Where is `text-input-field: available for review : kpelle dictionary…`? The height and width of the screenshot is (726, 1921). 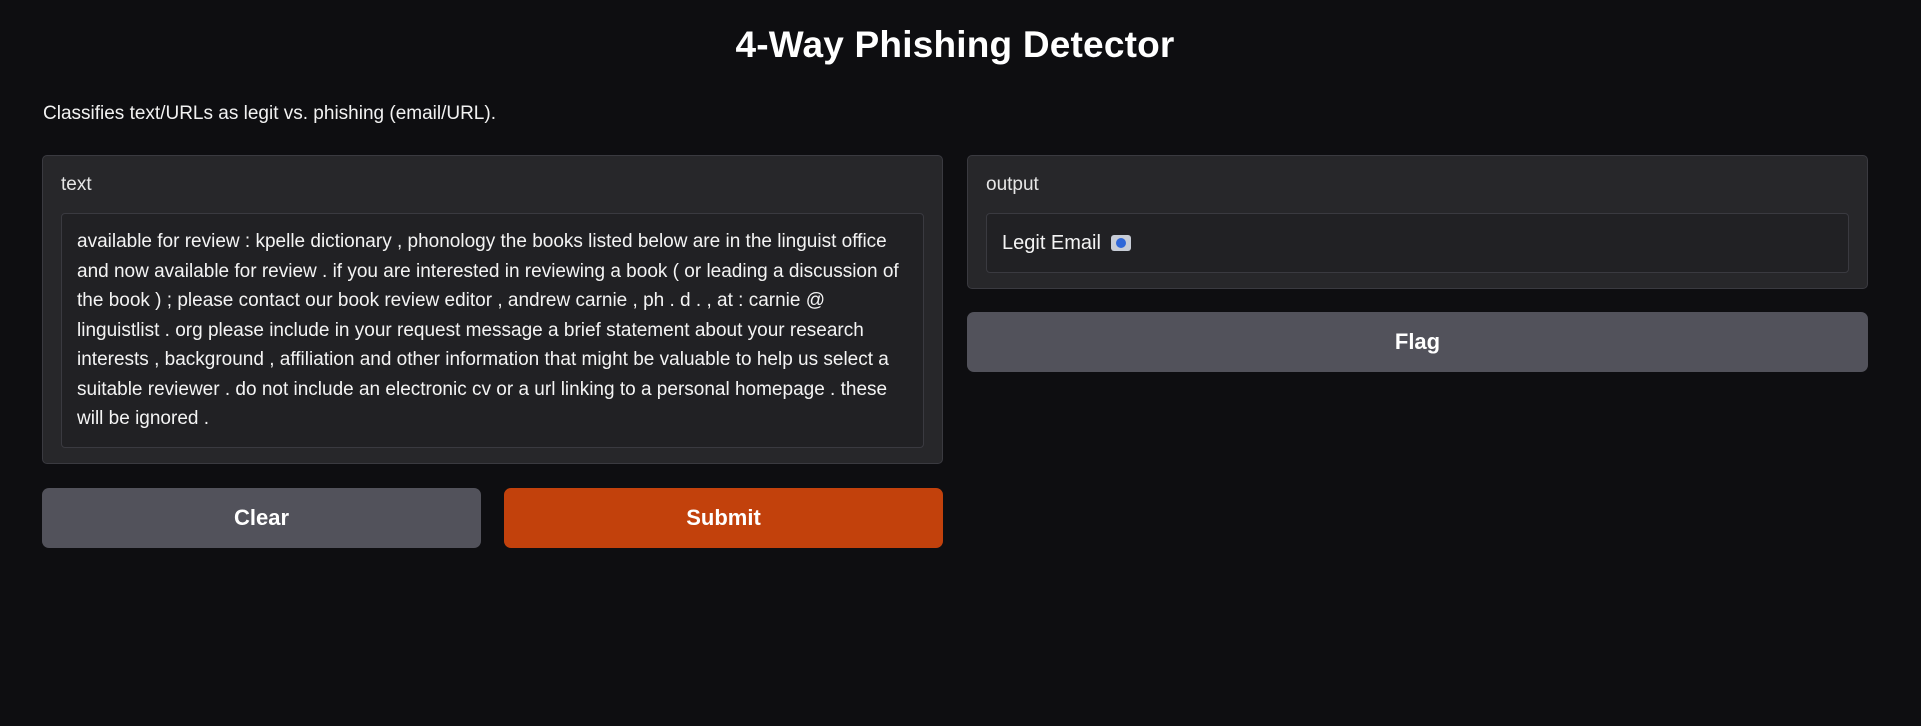
text-input-field: available for review : kpelle dictionary… is located at coordinates (492, 330).